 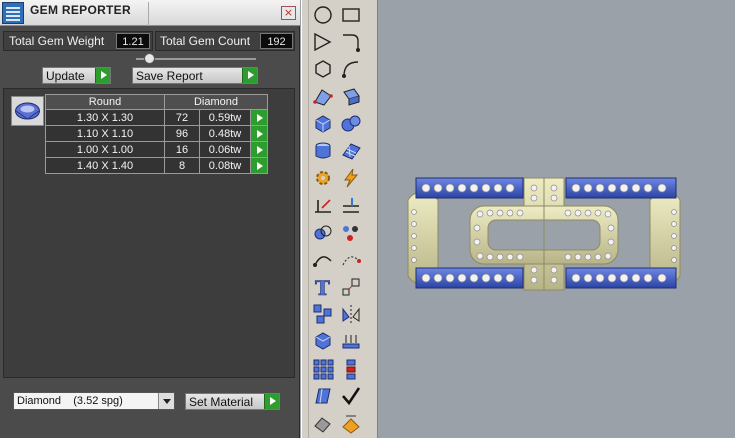 I want to click on gem-table-header: Round Diamond, so click(x=156, y=102).